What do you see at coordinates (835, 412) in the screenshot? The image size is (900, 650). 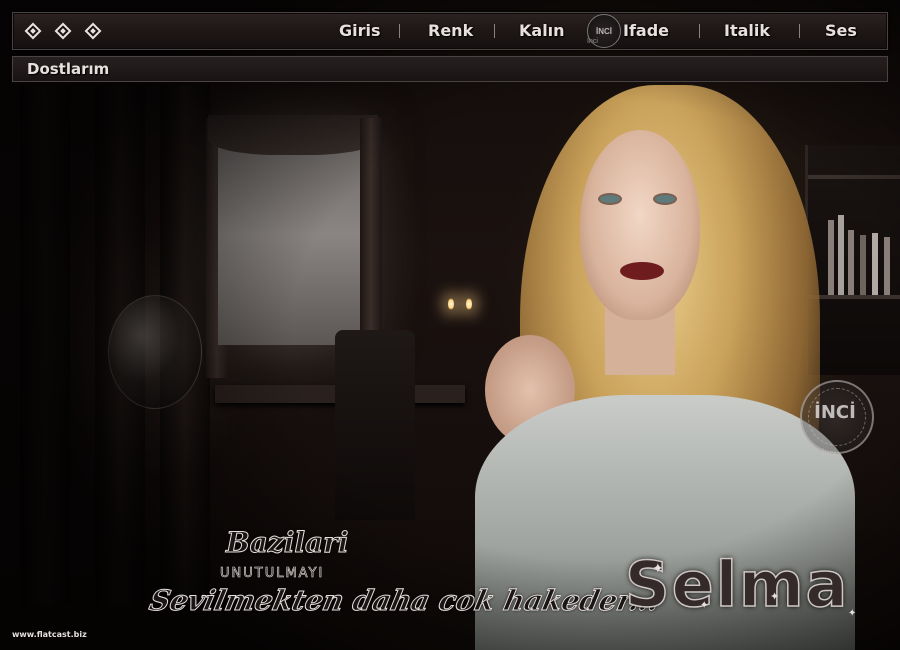 I see `inci-logo-text: İNCİ` at bounding box center [835, 412].